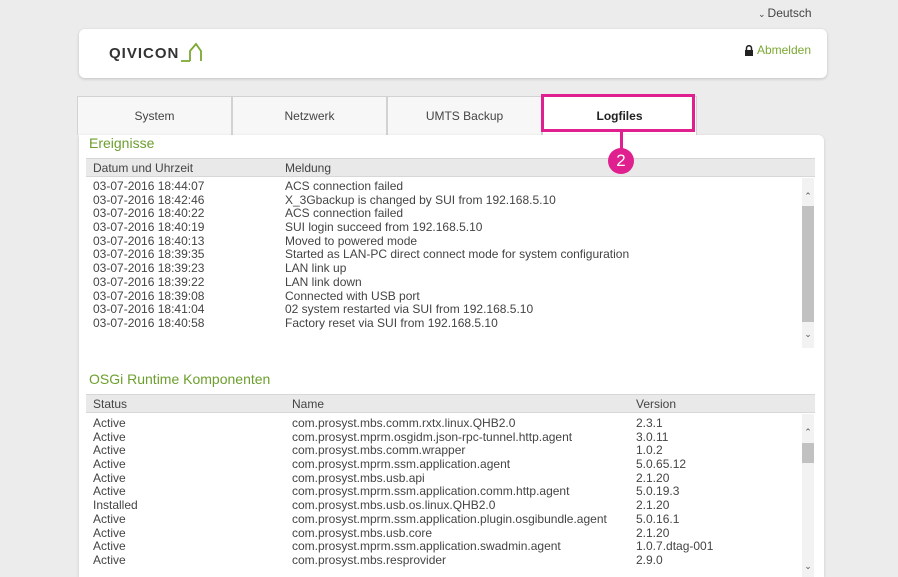  What do you see at coordinates (619, 115) in the screenshot?
I see `tab-logfiles: Logfiles` at bounding box center [619, 115].